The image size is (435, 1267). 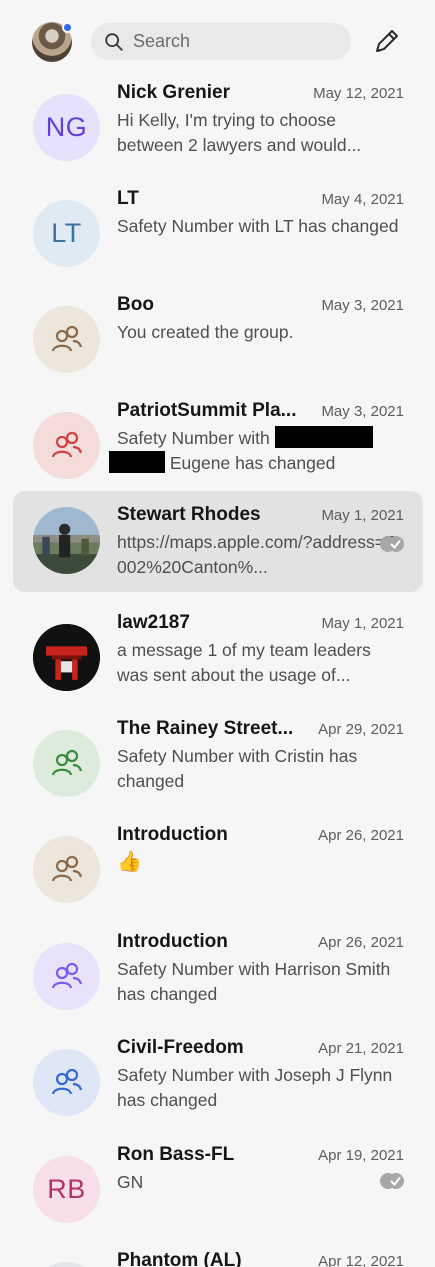 I want to click on notification-dot, so click(x=67, y=27).